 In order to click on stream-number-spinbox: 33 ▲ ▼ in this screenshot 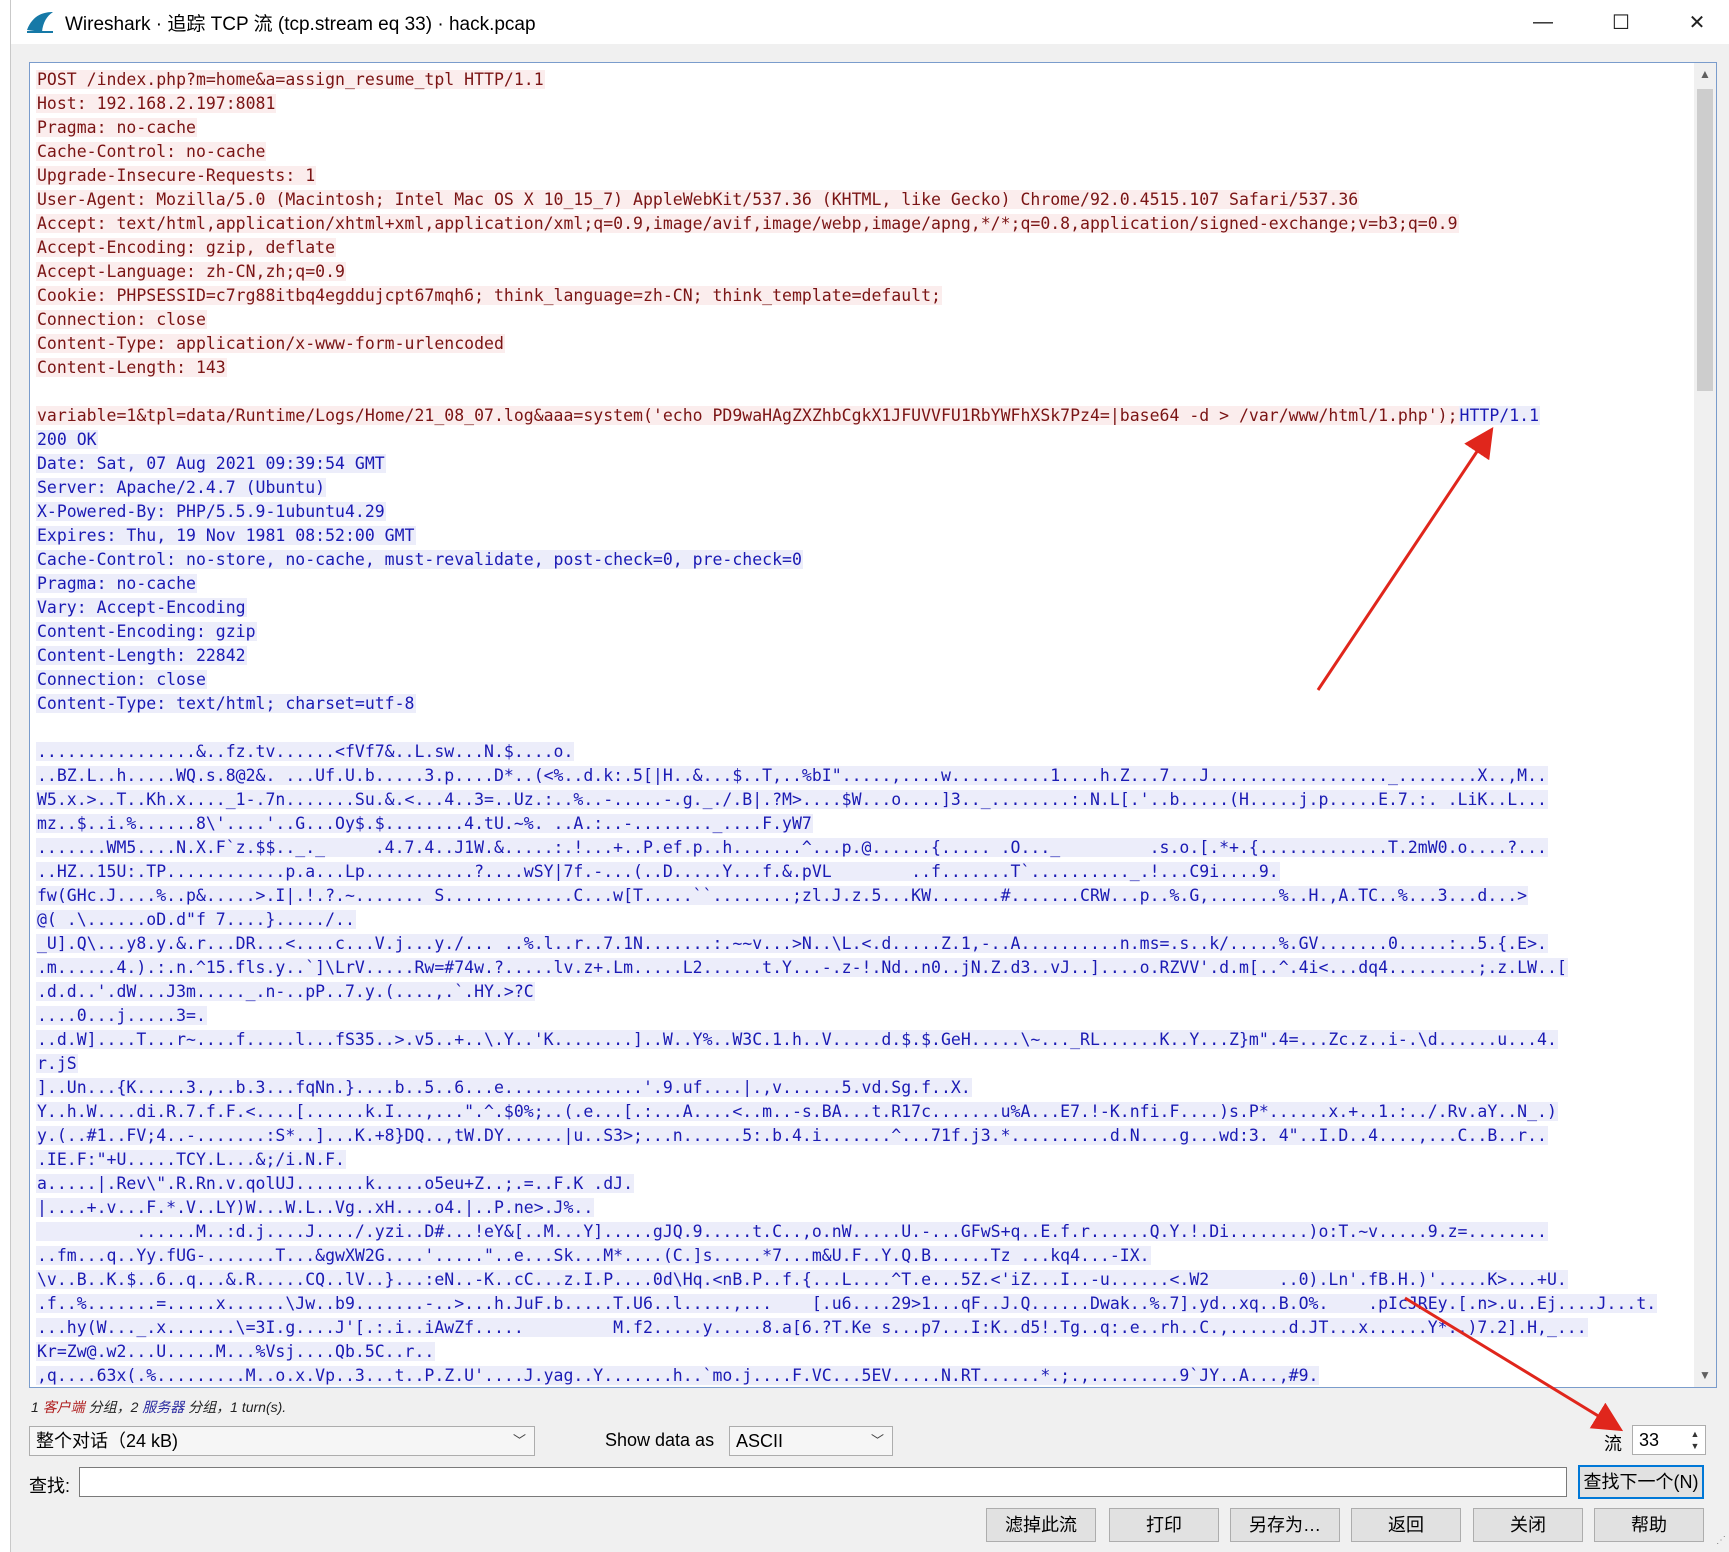, I will do `click(1669, 1440)`.